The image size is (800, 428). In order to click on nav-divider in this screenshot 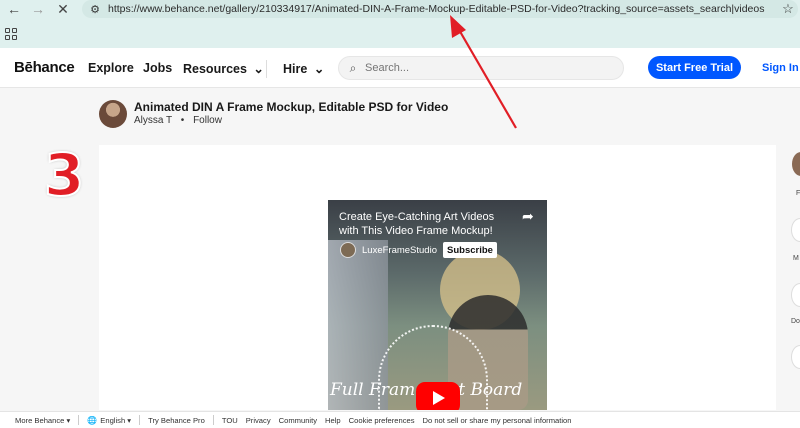, I will do `click(266, 69)`.